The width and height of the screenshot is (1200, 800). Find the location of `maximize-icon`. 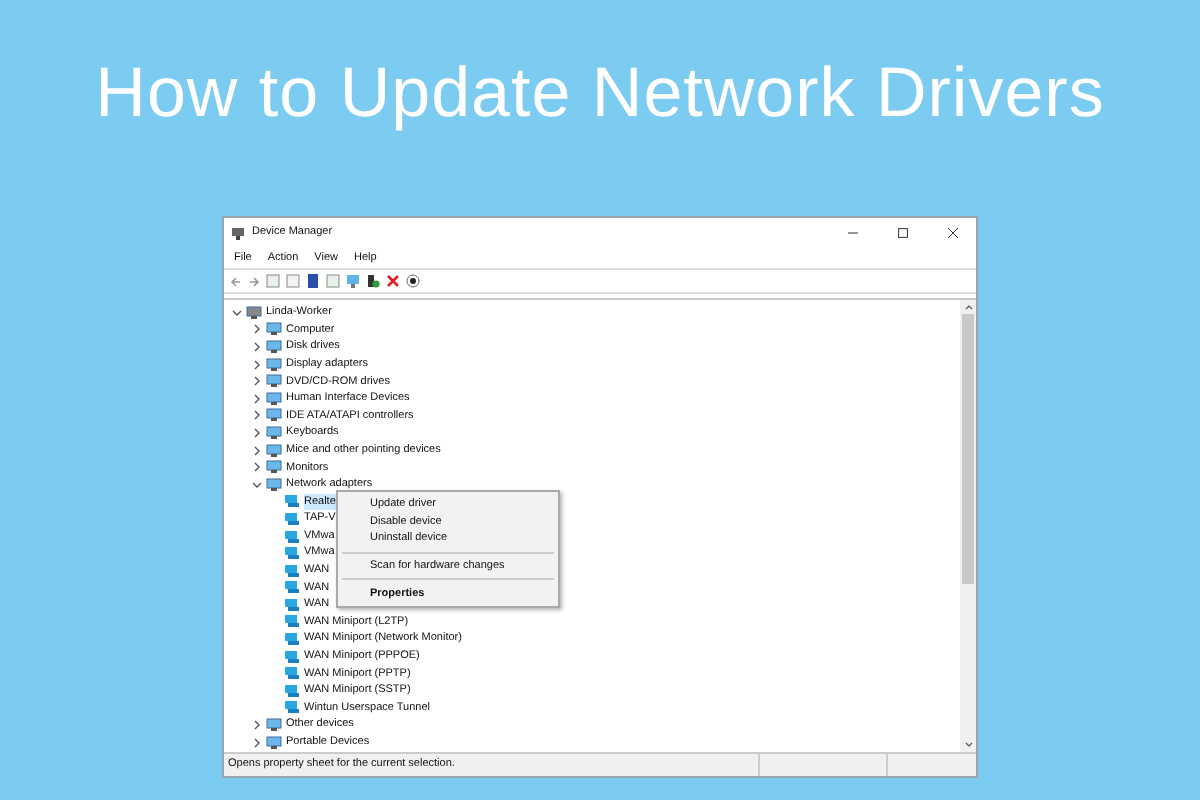

maximize-icon is located at coordinates (903, 233).